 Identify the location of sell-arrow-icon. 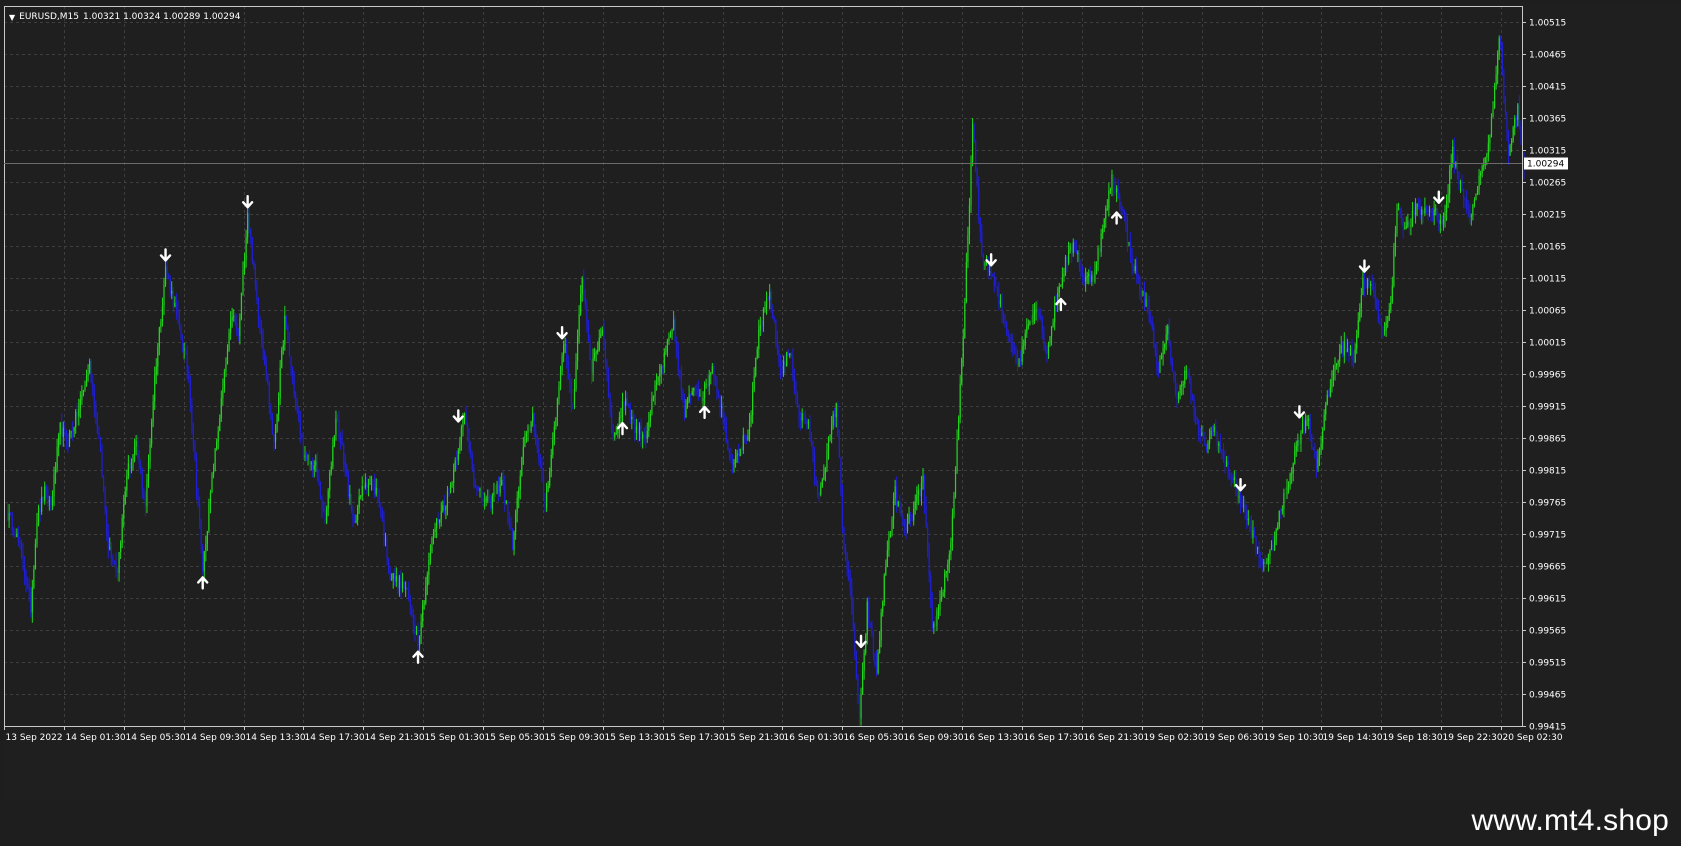
(165, 255).